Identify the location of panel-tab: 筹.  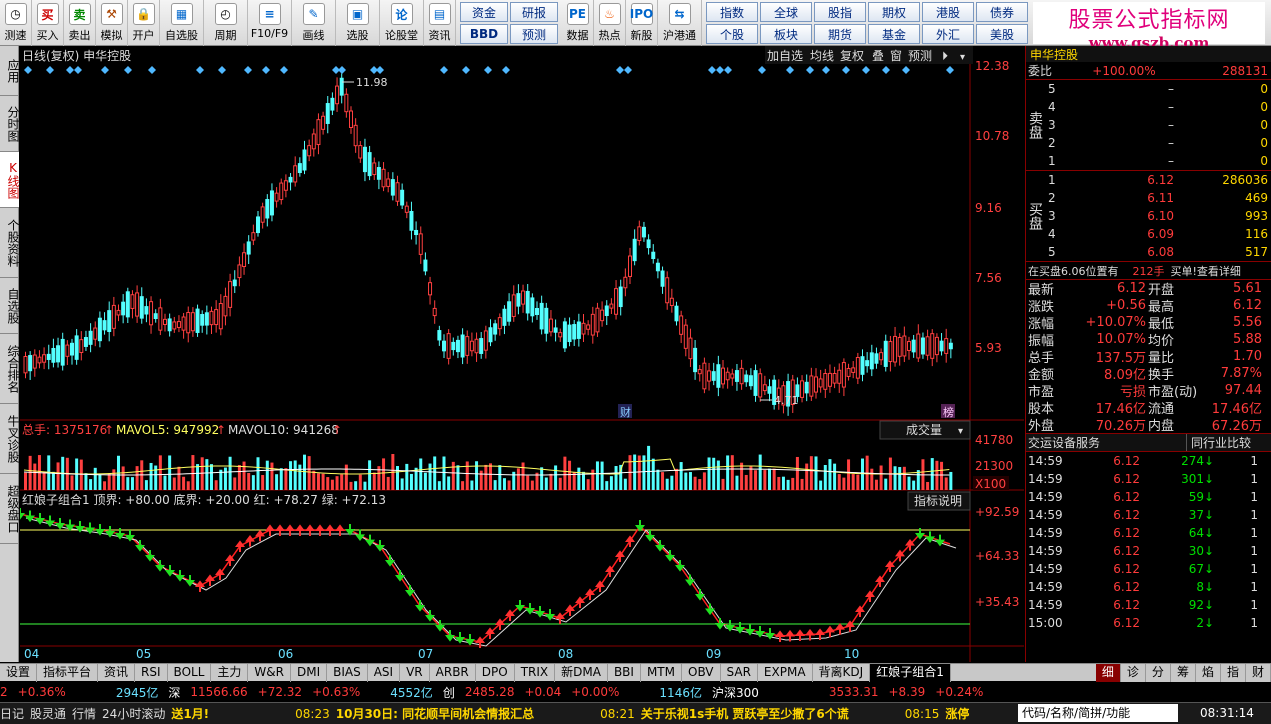
(1183, 672).